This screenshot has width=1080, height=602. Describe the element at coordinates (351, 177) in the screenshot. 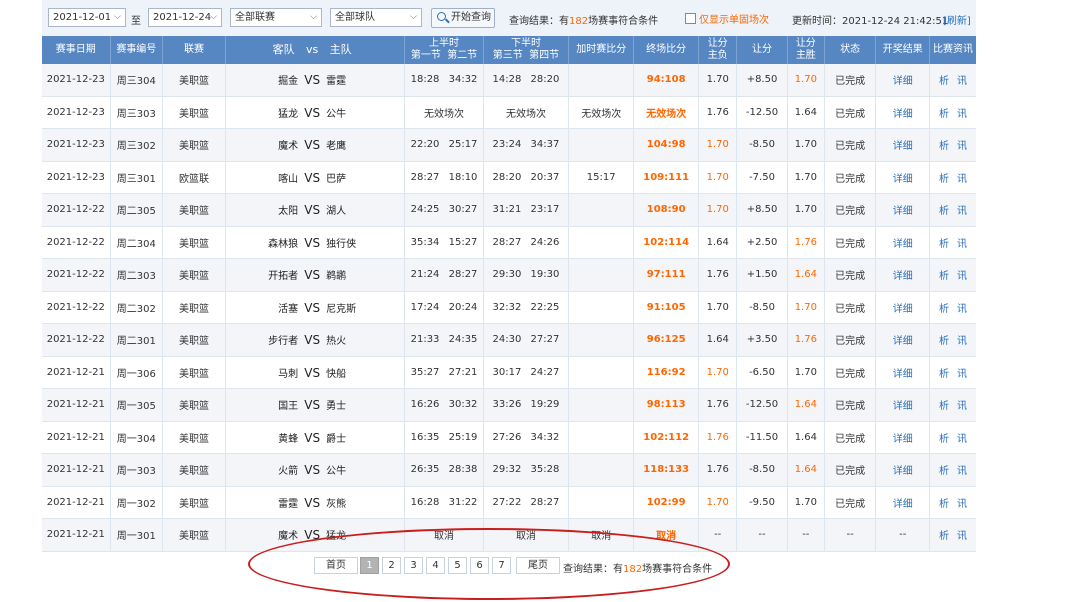

I see `home-team: 巴萨` at that location.